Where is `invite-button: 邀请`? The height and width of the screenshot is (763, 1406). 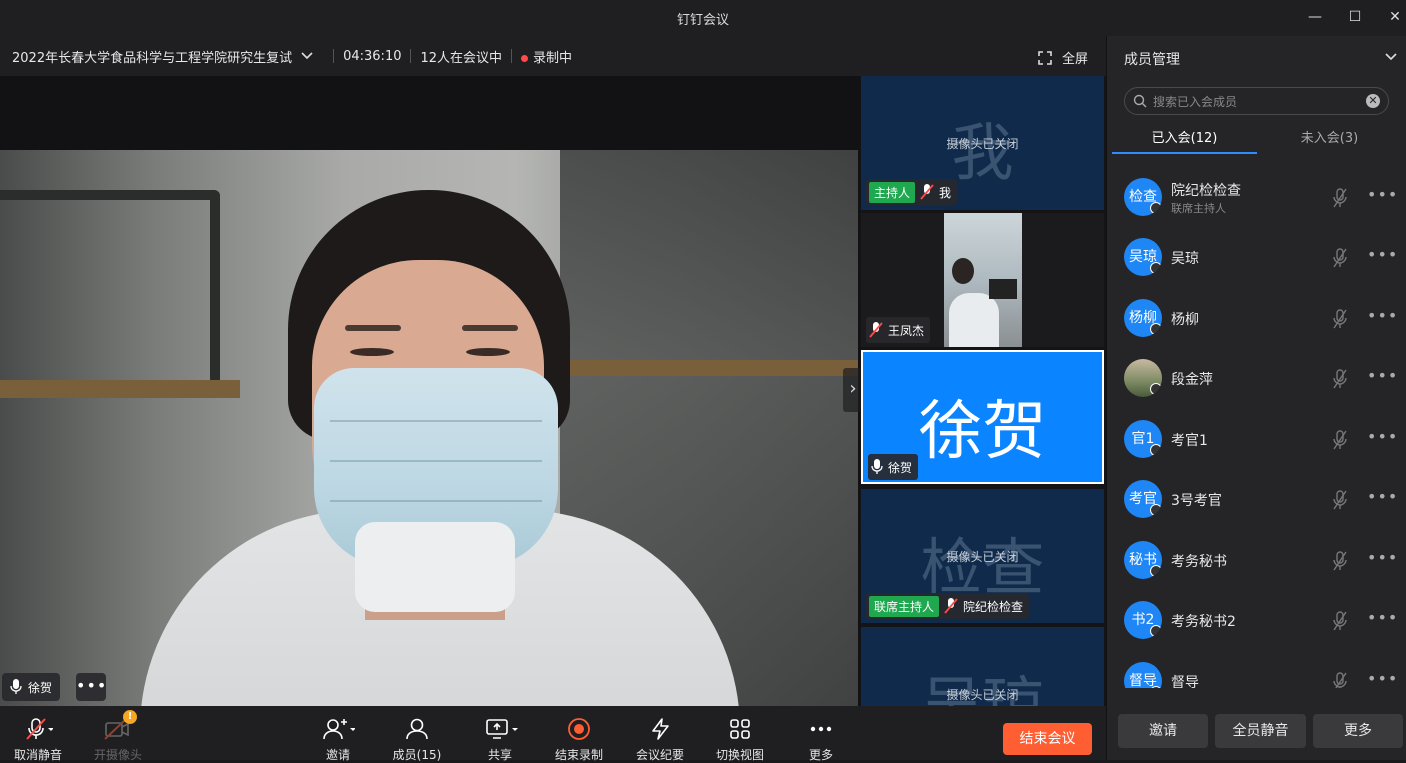
invite-button: 邀请 is located at coordinates (338, 739).